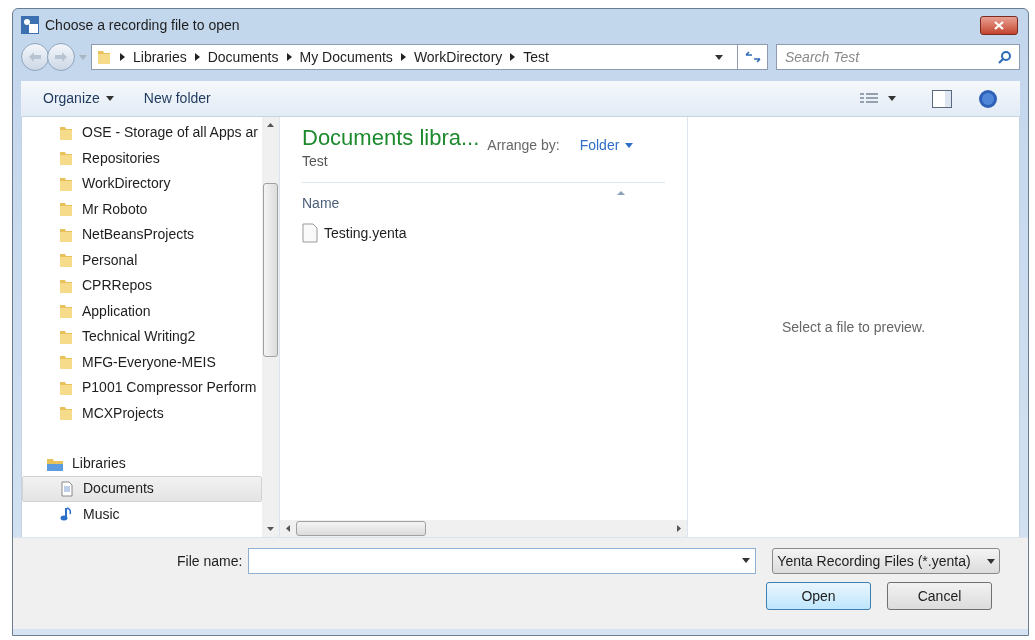 This screenshot has width=1035, height=640. What do you see at coordinates (898, 57) in the screenshot?
I see `search-field: Search Test` at bounding box center [898, 57].